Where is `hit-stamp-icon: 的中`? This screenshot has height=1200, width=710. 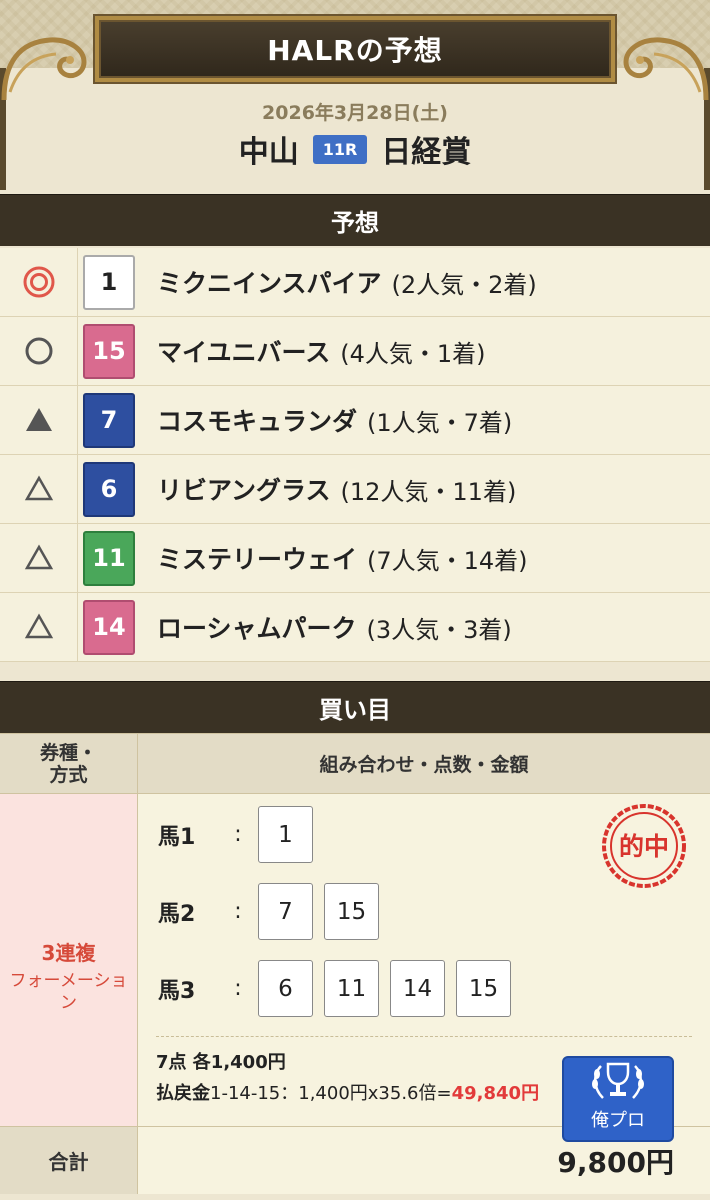
hit-stamp-icon: 的中 is located at coordinates (644, 846).